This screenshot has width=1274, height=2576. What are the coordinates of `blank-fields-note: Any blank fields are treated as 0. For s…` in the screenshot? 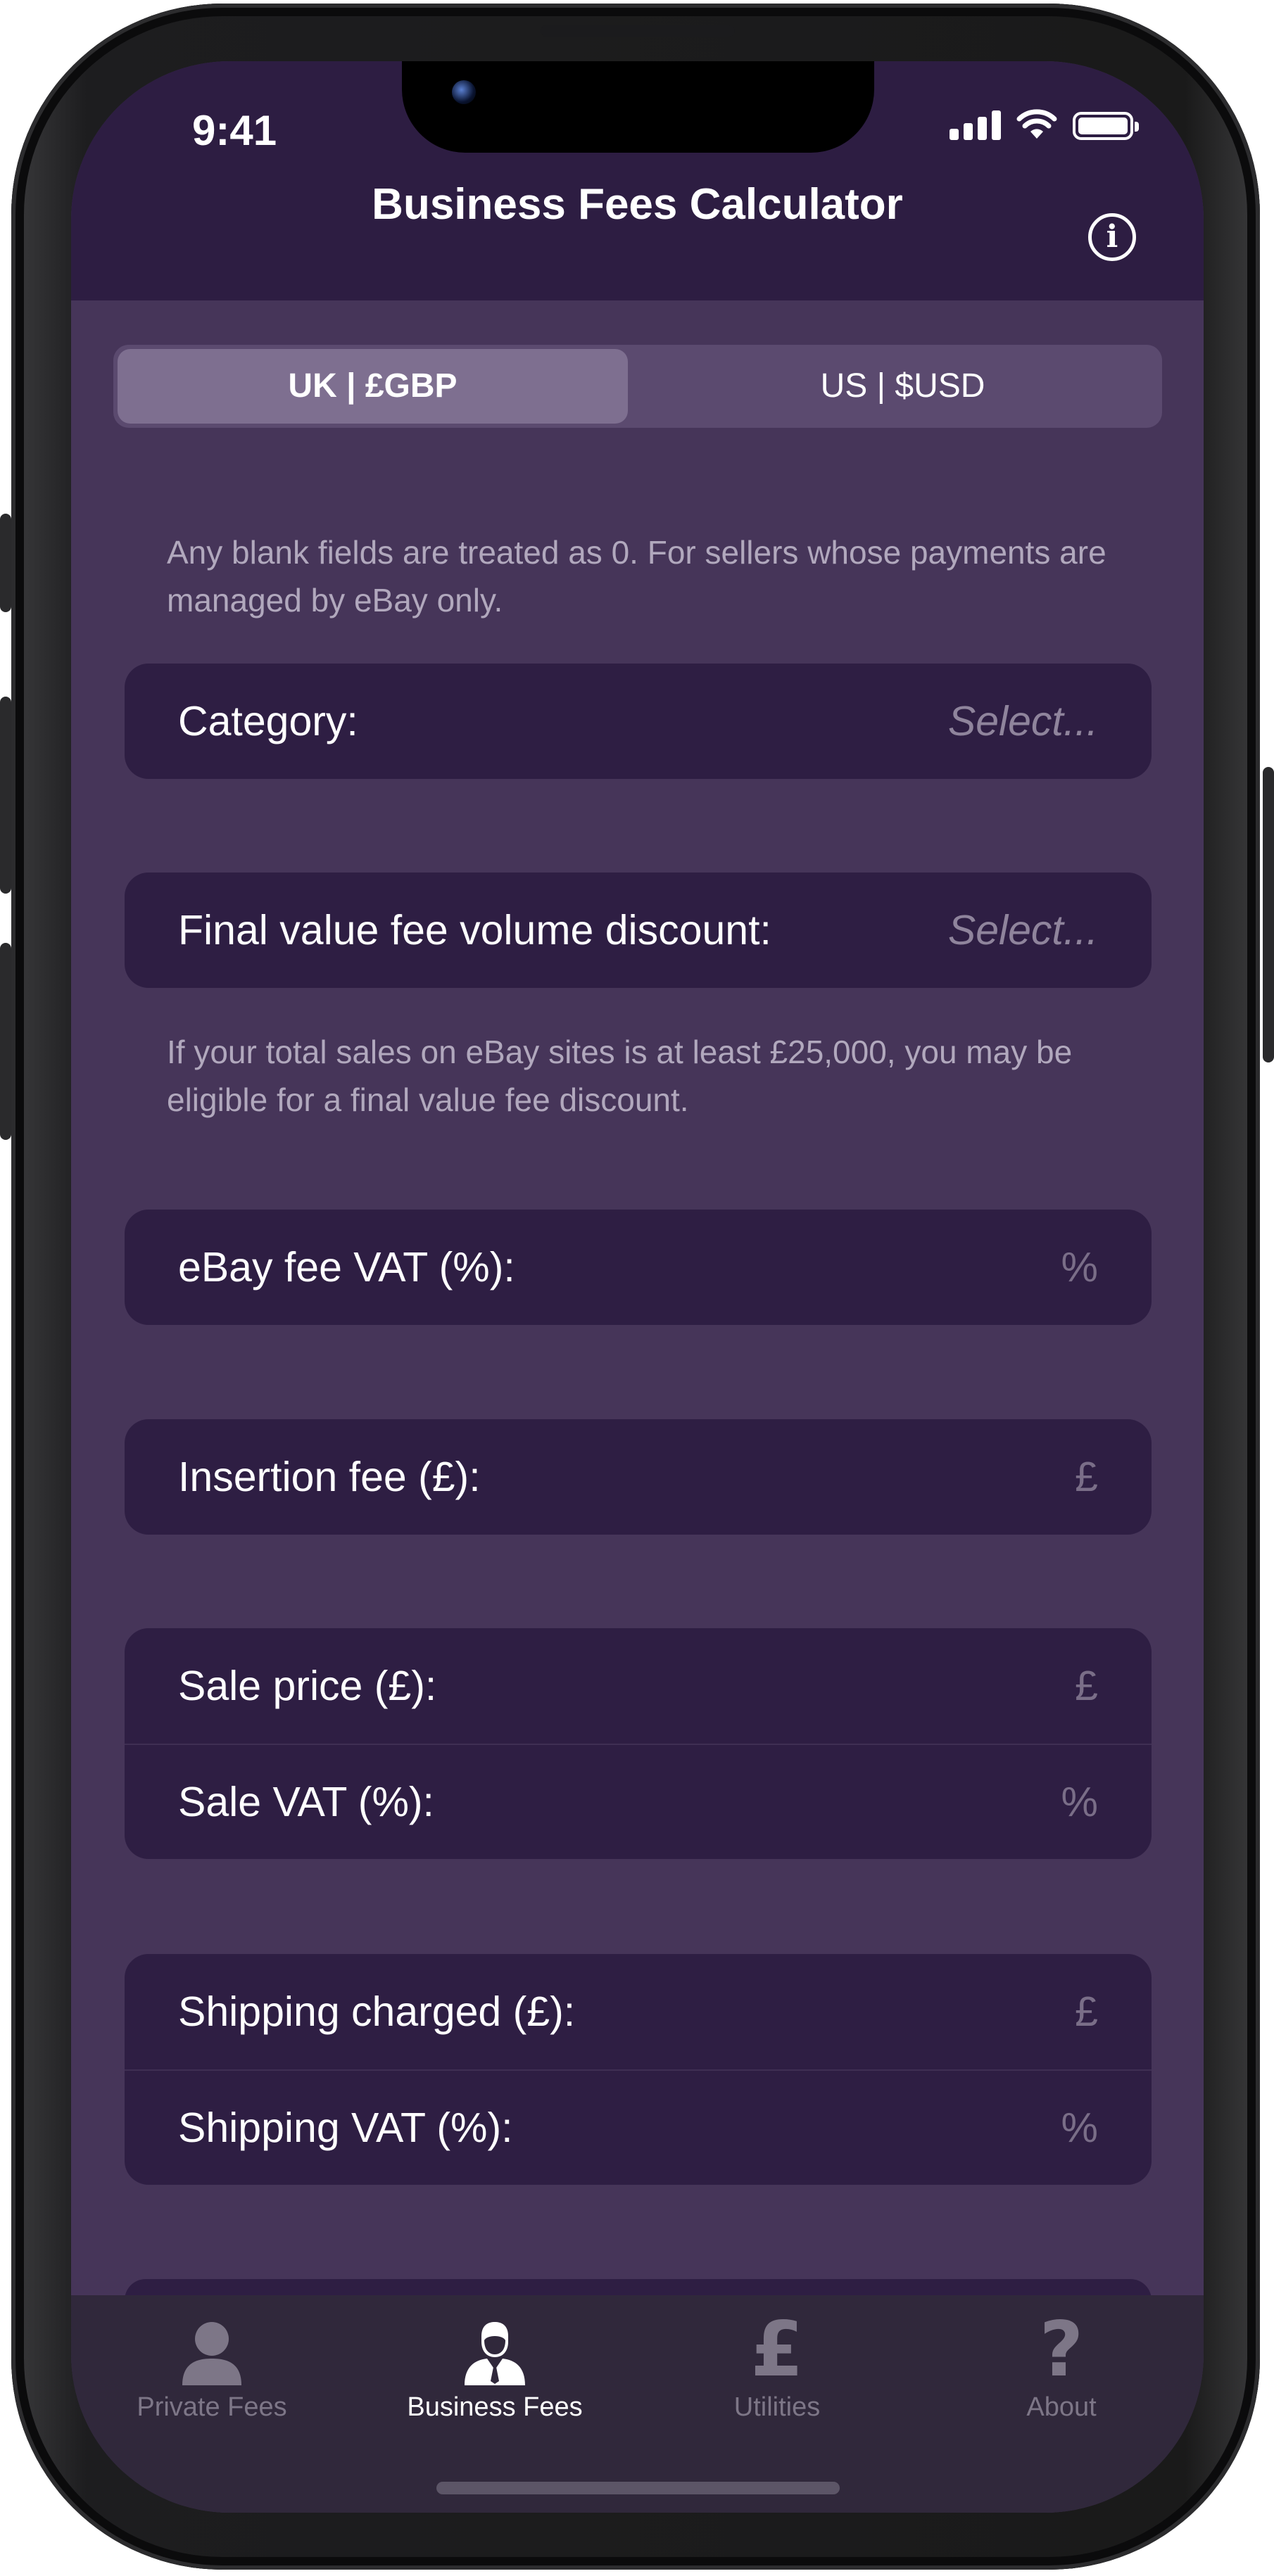 It's located at (637, 576).